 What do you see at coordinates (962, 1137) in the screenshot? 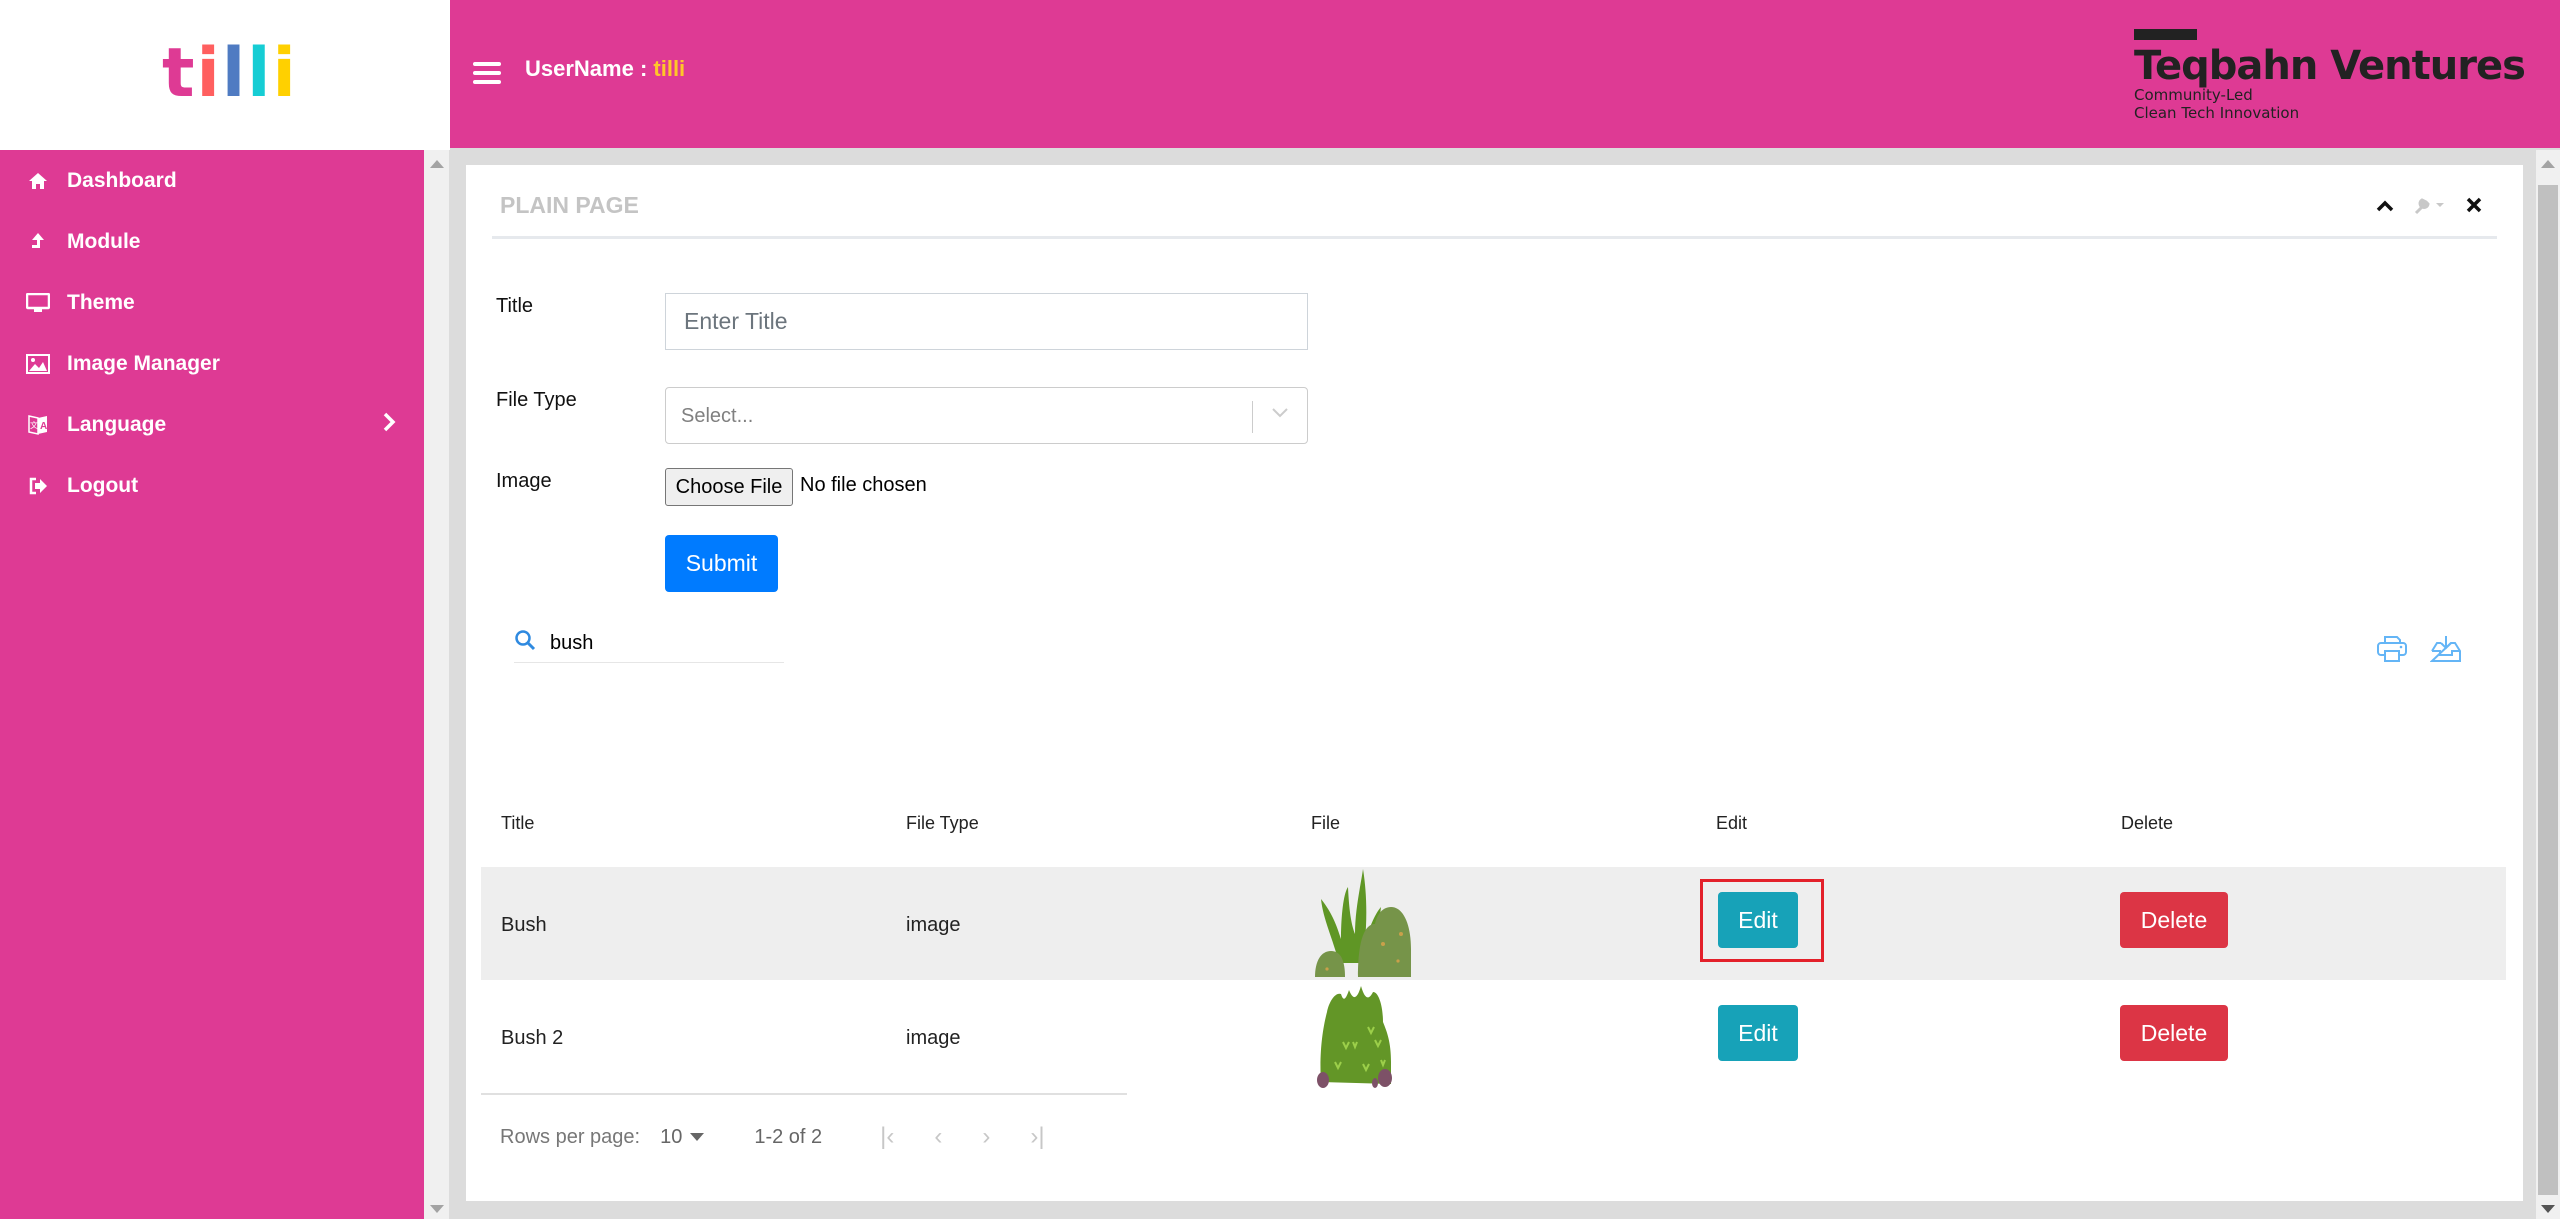
I see `page-nav: |‹ ‹ › ›|` at bounding box center [962, 1137].